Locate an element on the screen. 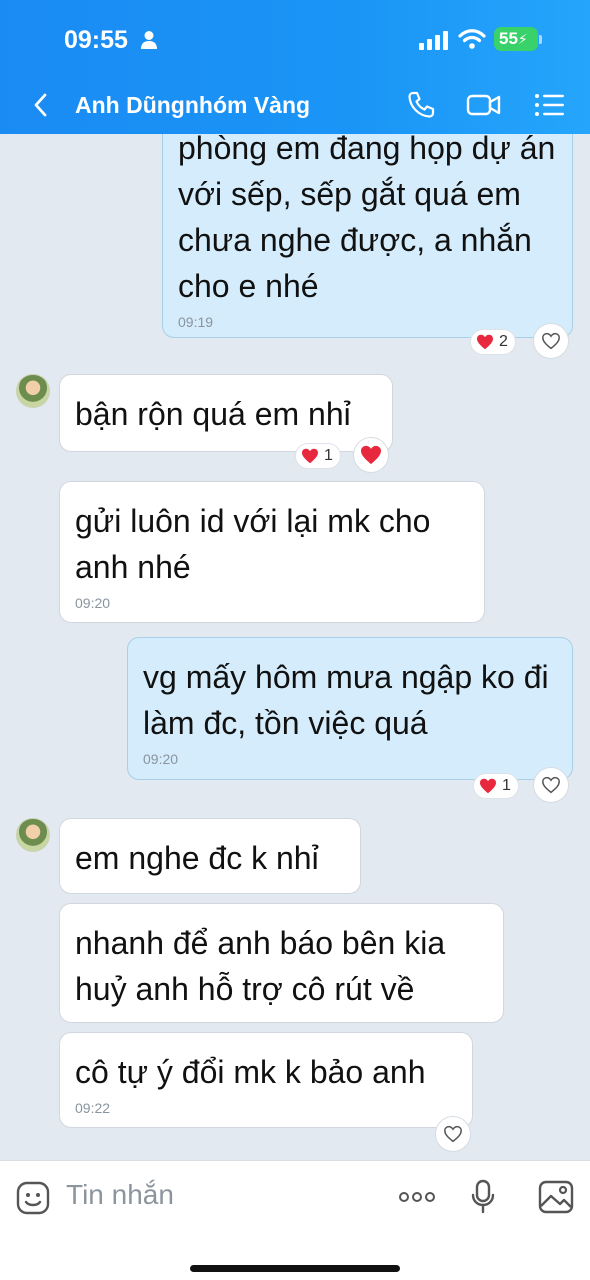 This screenshot has width=590, height=1280. back-chevron-icon is located at coordinates (41, 105).